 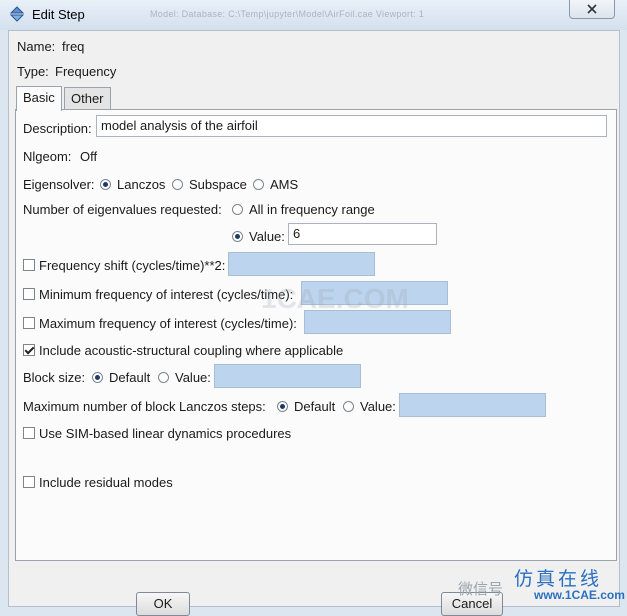 I want to click on block-size-default-radio, so click(x=97, y=377).